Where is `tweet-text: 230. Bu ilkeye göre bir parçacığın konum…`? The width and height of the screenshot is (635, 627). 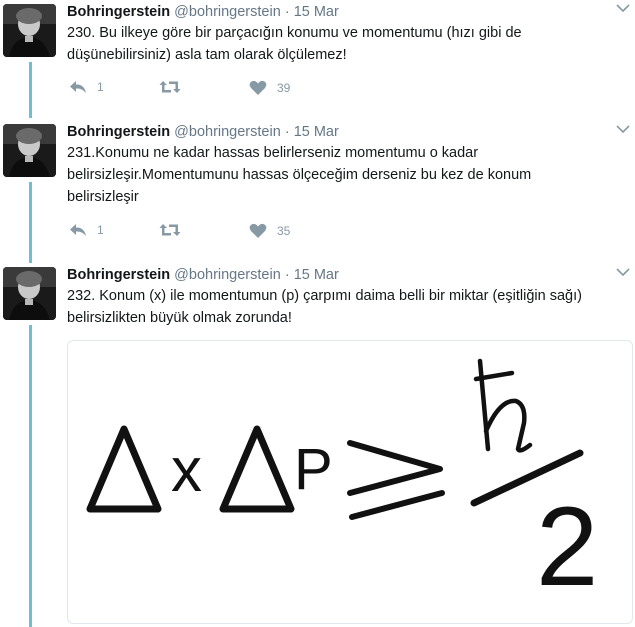
tweet-text: 230. Bu ilkeye göre bir parçacığın konum… is located at coordinates (294, 44).